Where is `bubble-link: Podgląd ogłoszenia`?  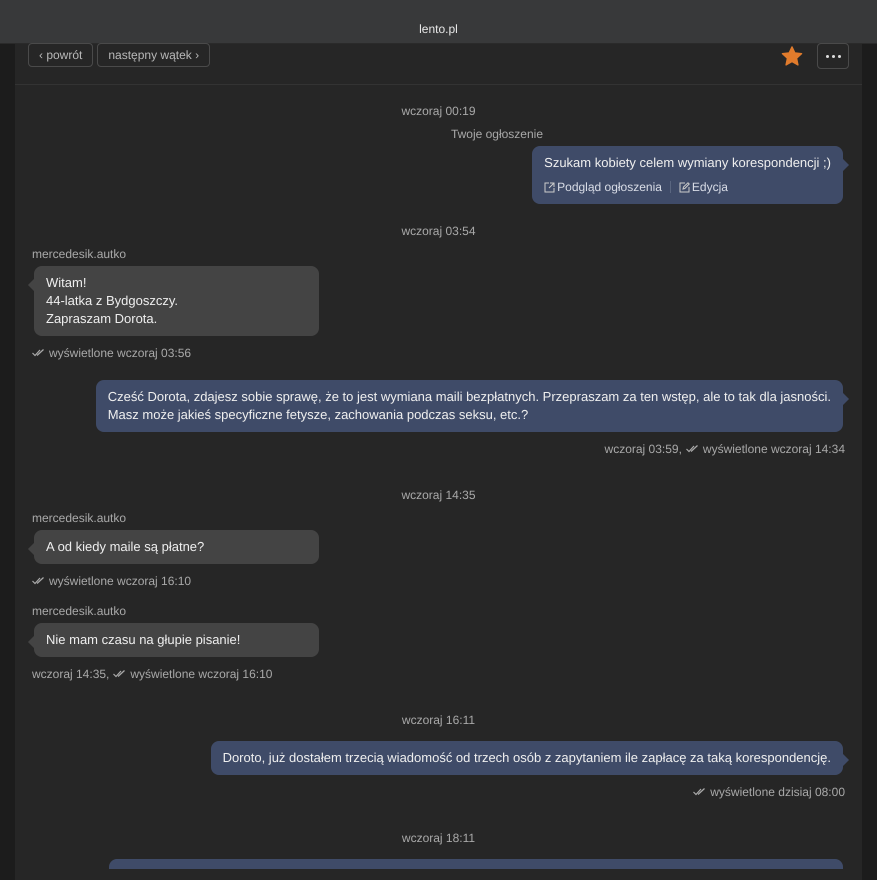
bubble-link: Podgląd ogłoszenia is located at coordinates (603, 187).